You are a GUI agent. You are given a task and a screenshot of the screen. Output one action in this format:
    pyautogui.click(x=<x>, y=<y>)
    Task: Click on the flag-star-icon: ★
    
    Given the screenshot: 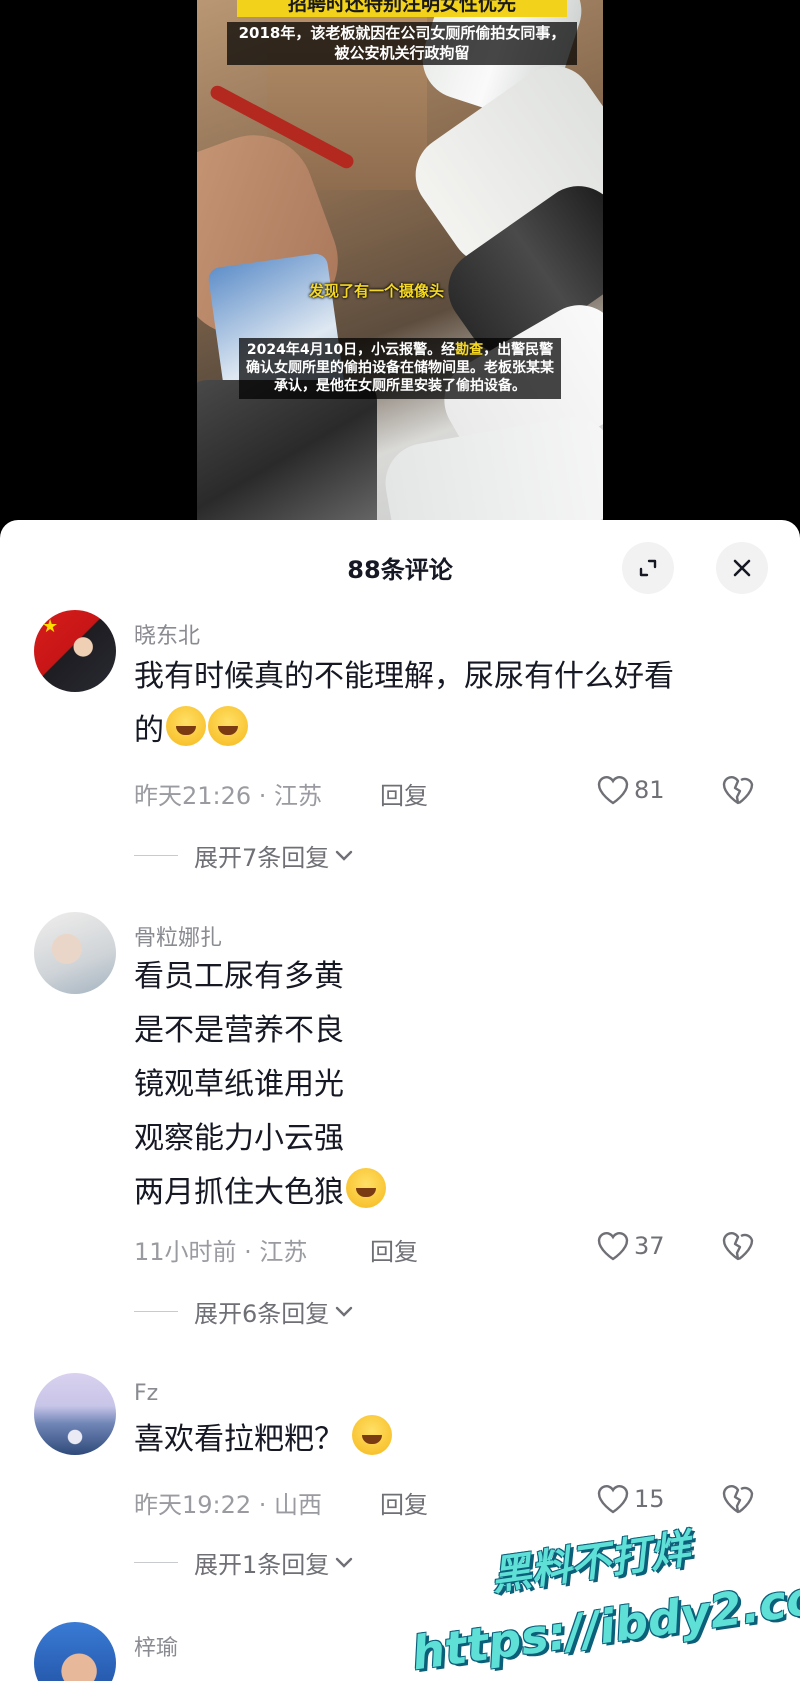 What is the action you would take?
    pyautogui.click(x=50, y=626)
    